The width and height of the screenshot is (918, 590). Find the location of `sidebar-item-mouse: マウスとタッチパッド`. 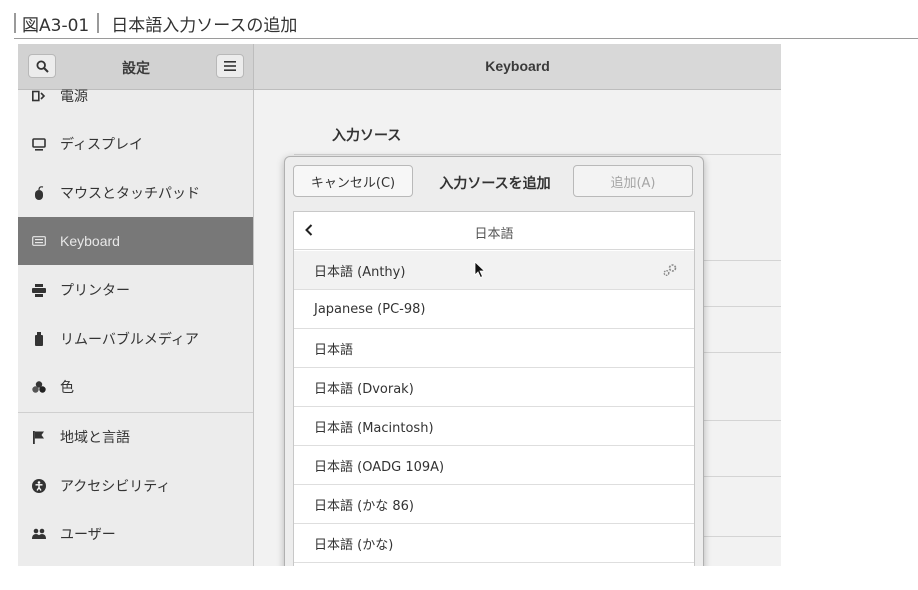

sidebar-item-mouse: マウスとタッチパッド is located at coordinates (135, 193).